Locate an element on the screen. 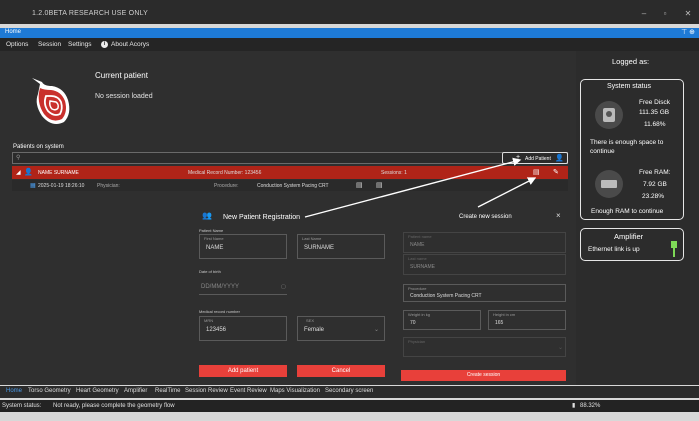  battery-value: 88.32% is located at coordinates (590, 406).